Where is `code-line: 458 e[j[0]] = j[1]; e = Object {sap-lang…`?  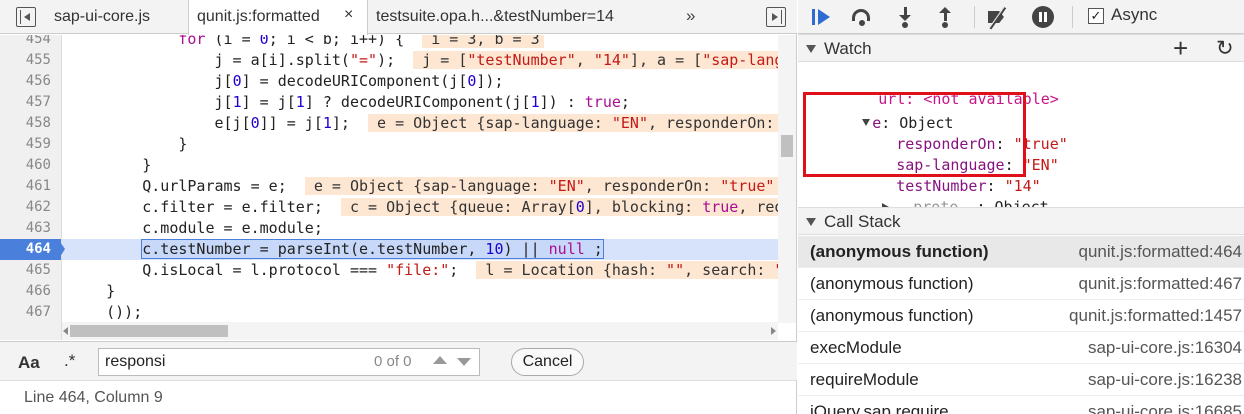 code-line: 458 e[j[0]] = j[1]; e = Object {sap-lang… is located at coordinates (389, 123).